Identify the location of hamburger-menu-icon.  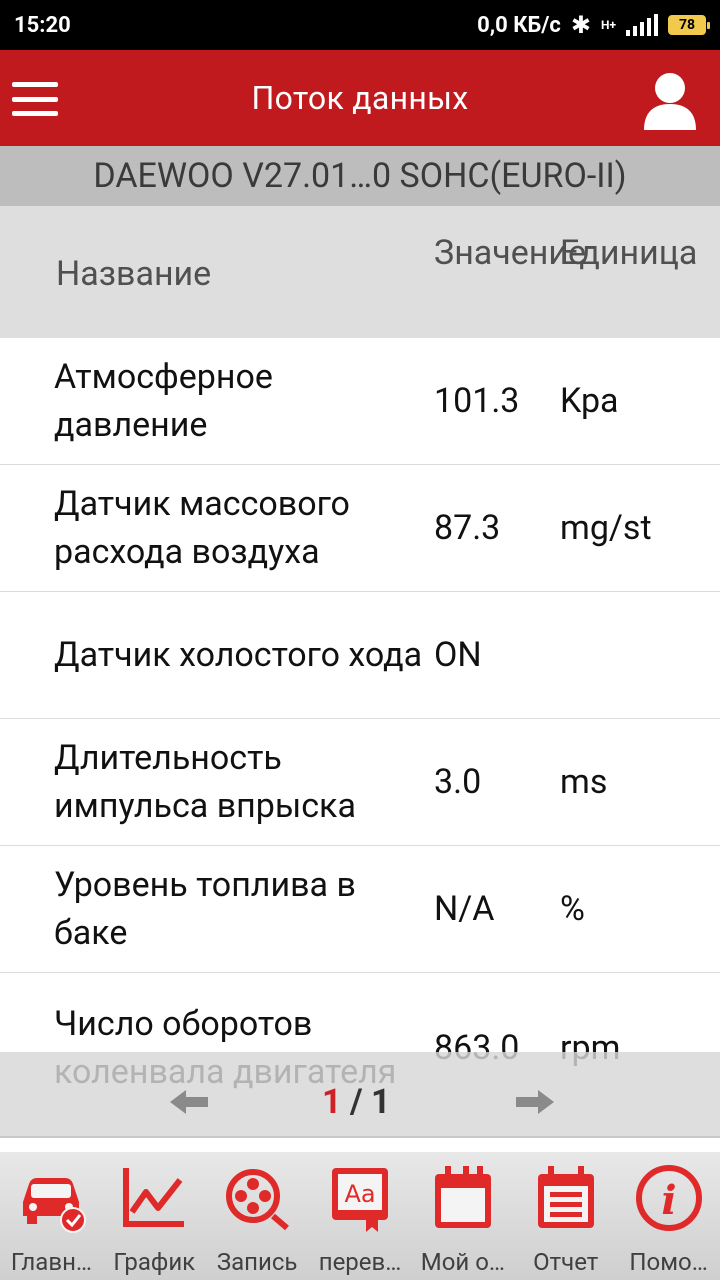
(35, 99).